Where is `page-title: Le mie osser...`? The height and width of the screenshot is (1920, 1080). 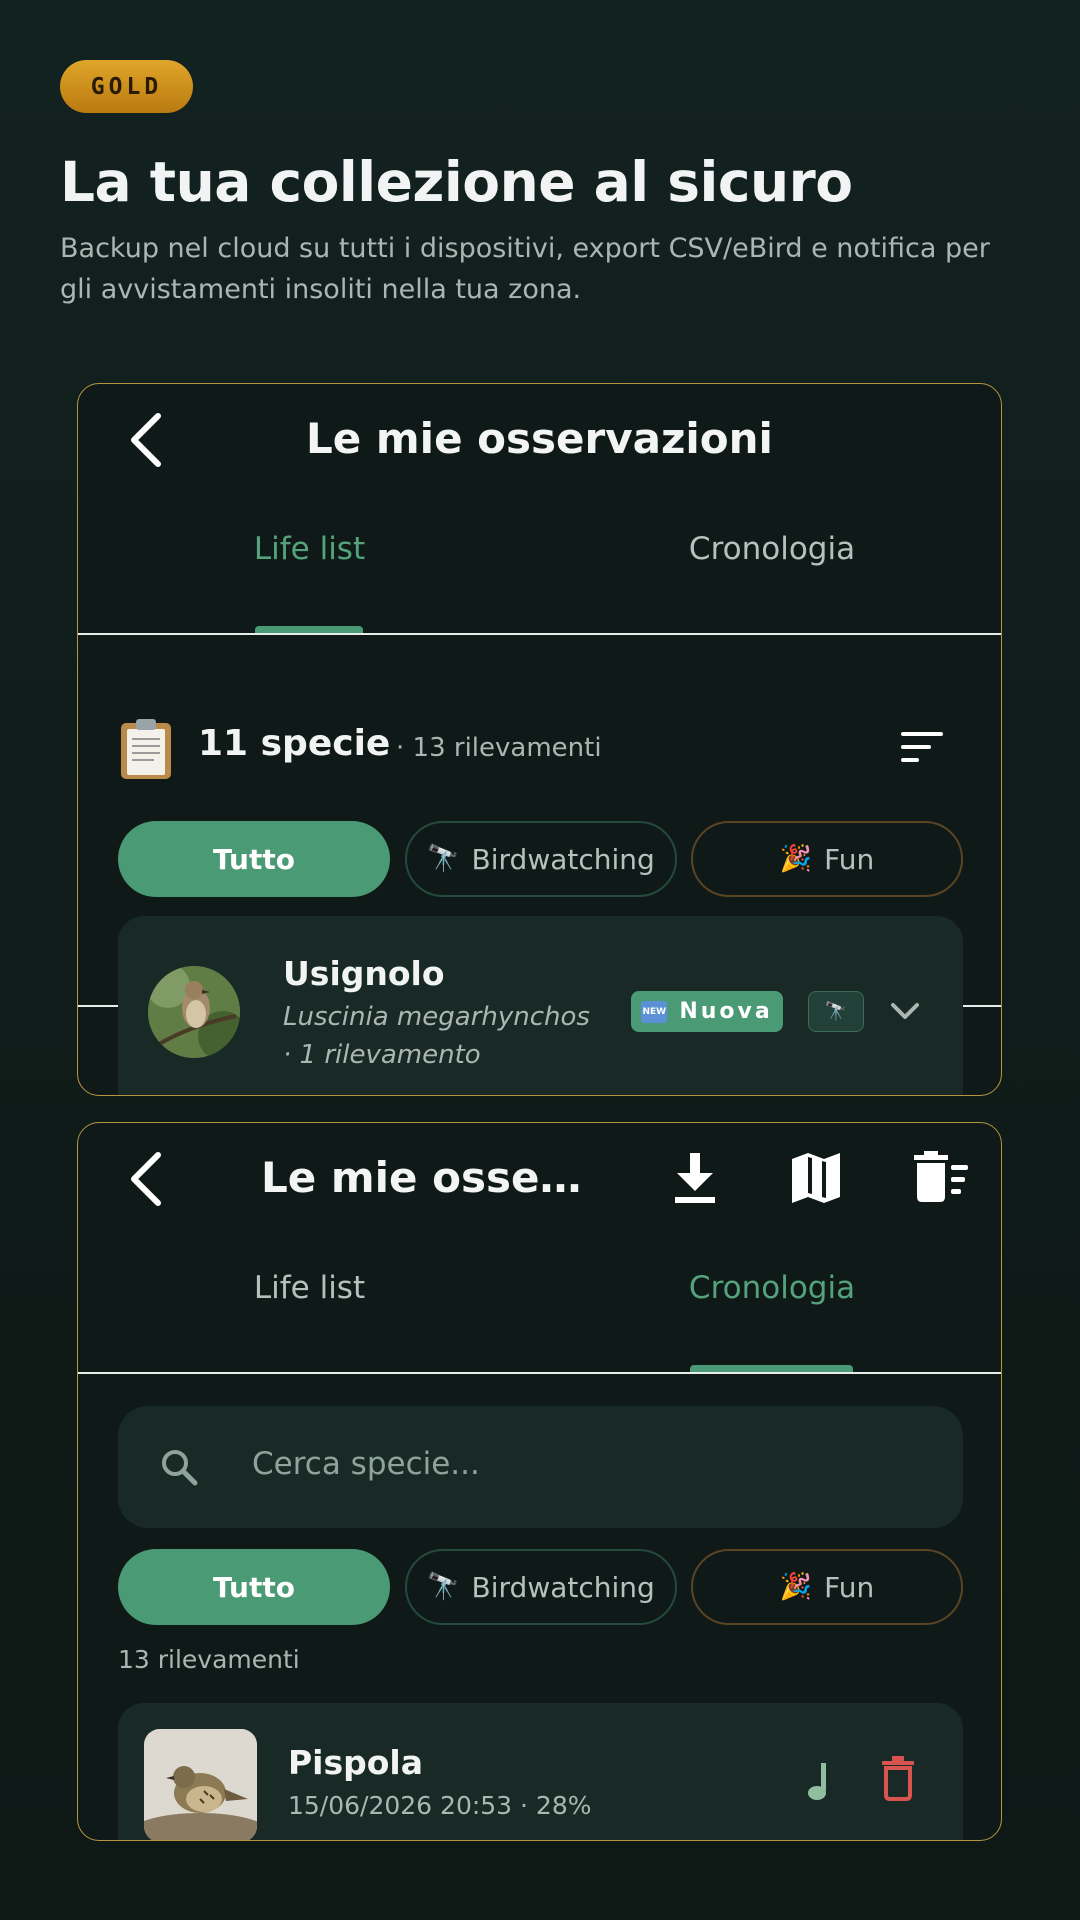 page-title: Le mie osser... is located at coordinates (426, 1177).